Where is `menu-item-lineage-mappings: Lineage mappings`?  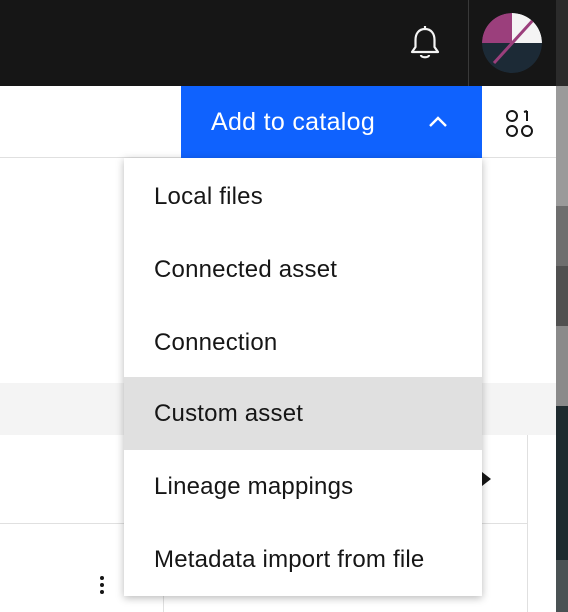 menu-item-lineage-mappings: Lineage mappings is located at coordinates (303, 486).